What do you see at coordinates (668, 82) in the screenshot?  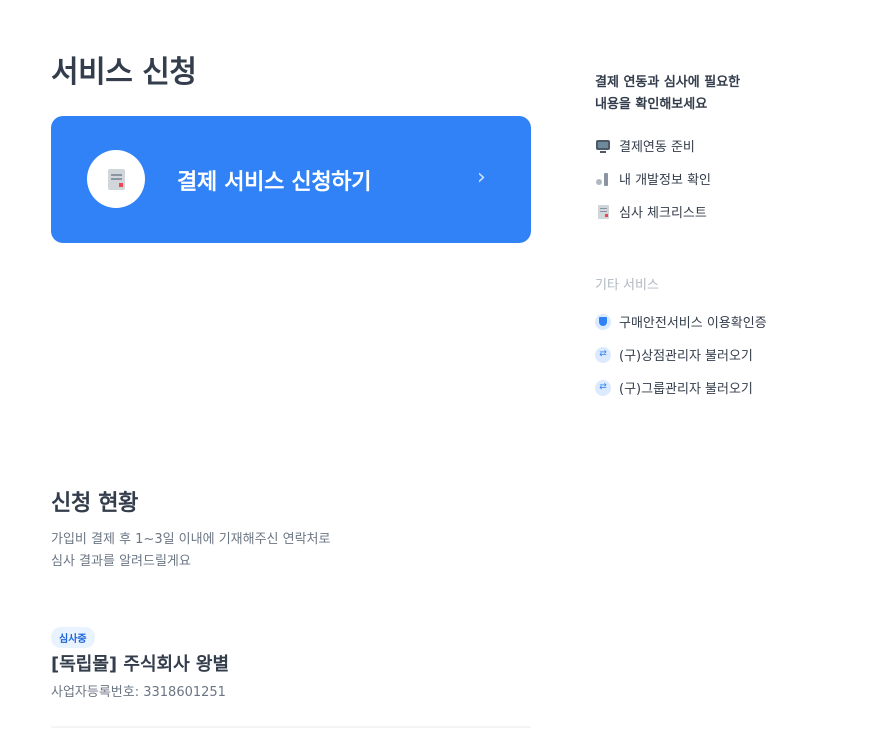 I see `side-heading-line: 결제 연동과 심사에 필요한` at bounding box center [668, 82].